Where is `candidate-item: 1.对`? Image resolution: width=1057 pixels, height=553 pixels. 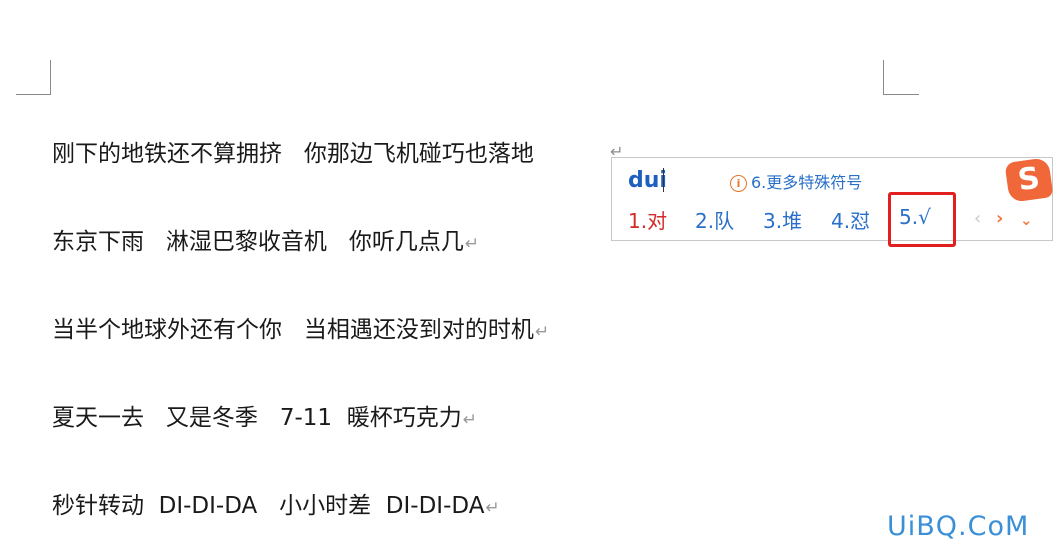
candidate-item: 1.对 is located at coordinates (647, 219).